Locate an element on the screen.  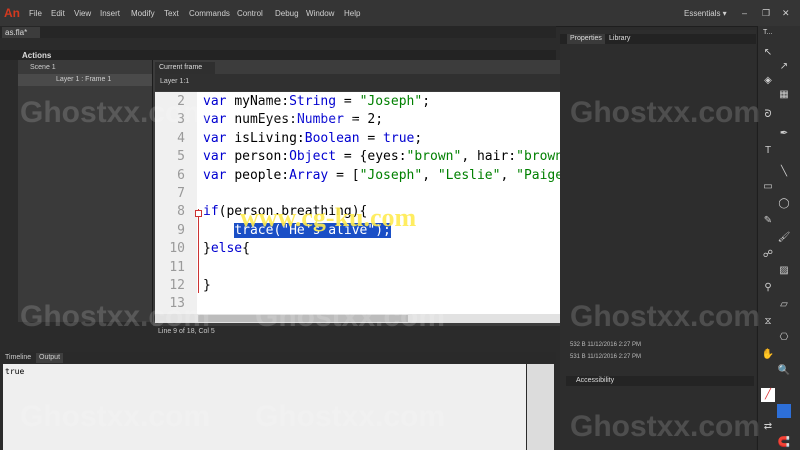
code-line: } is located at coordinates (207, 285).